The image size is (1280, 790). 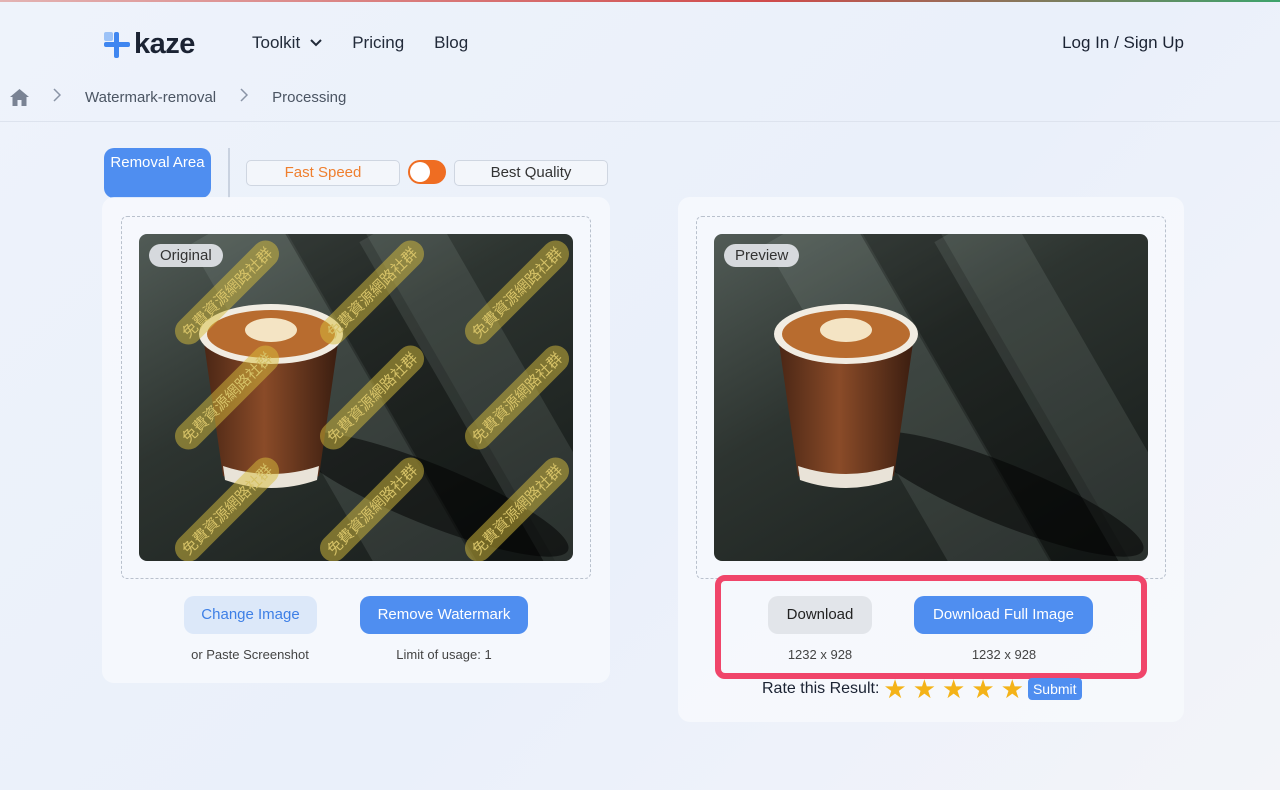 I want to click on original-badge: Original, so click(x=186, y=255).